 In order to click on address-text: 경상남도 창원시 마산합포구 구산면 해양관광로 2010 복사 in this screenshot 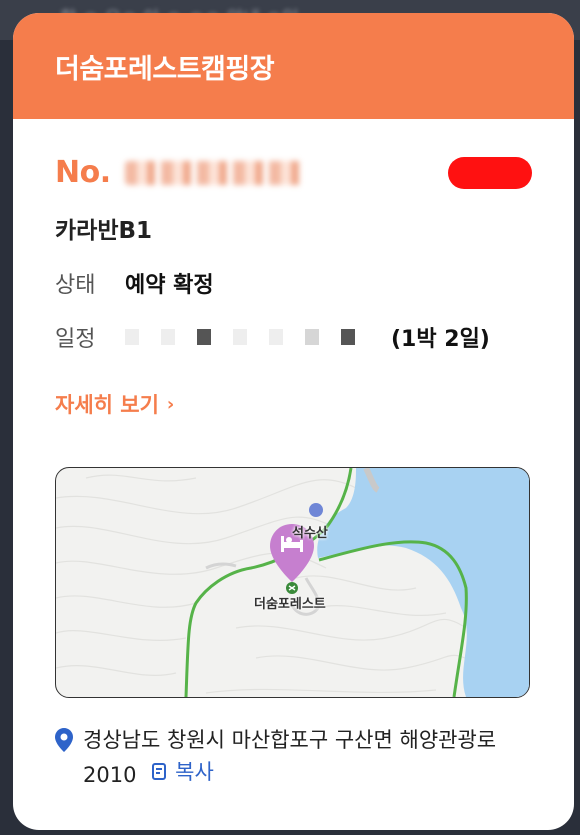, I will do `click(307, 757)`.